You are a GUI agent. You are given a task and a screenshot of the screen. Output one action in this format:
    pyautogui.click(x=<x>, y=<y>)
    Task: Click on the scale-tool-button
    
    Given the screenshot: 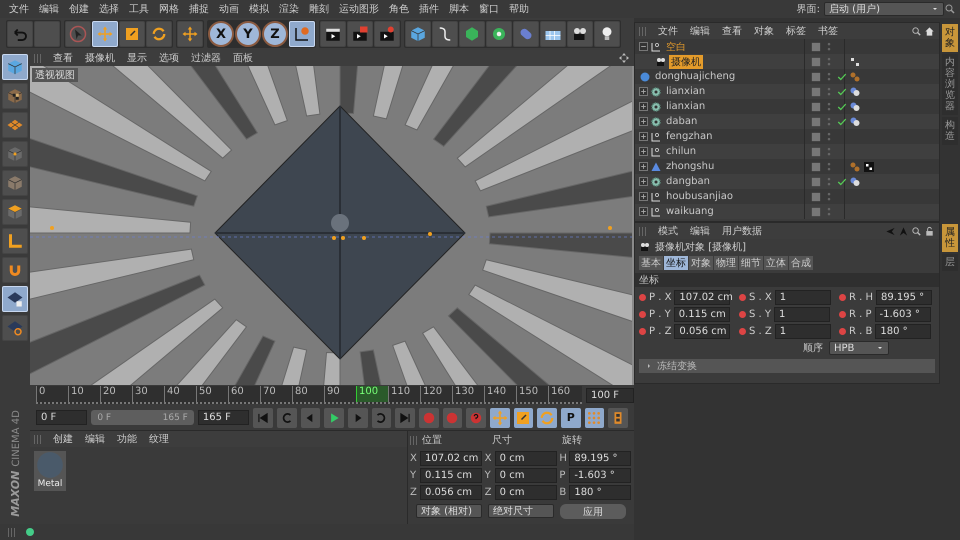 What is the action you would take?
    pyautogui.click(x=524, y=418)
    